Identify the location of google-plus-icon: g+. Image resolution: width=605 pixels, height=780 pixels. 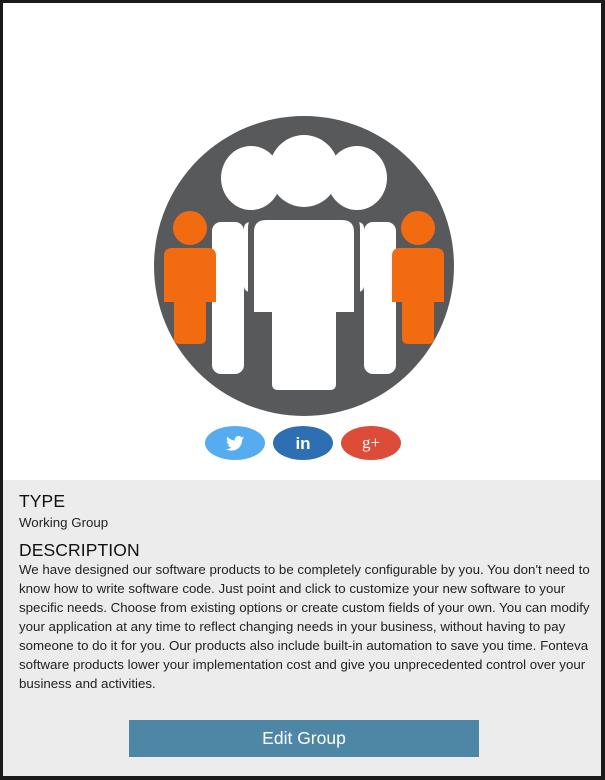
(371, 442).